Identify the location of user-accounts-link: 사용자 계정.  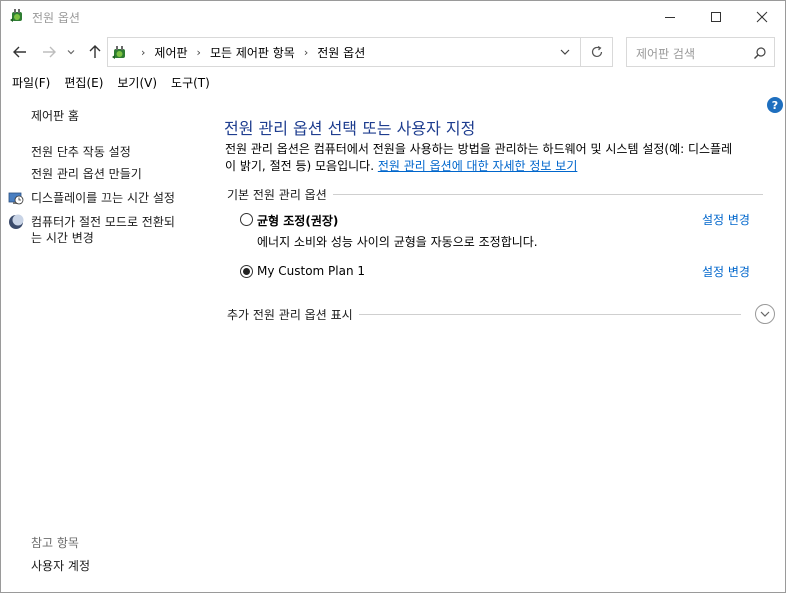
(60, 565).